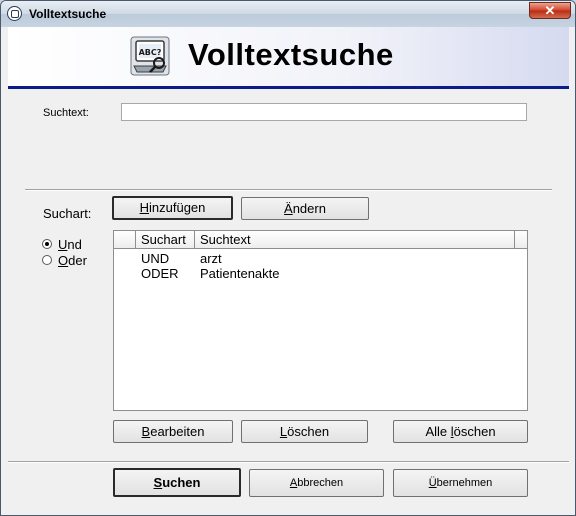 The height and width of the screenshot is (516, 576). Describe the element at coordinates (68, 14) in the screenshot. I see `window-title: Volltextsuche` at that location.